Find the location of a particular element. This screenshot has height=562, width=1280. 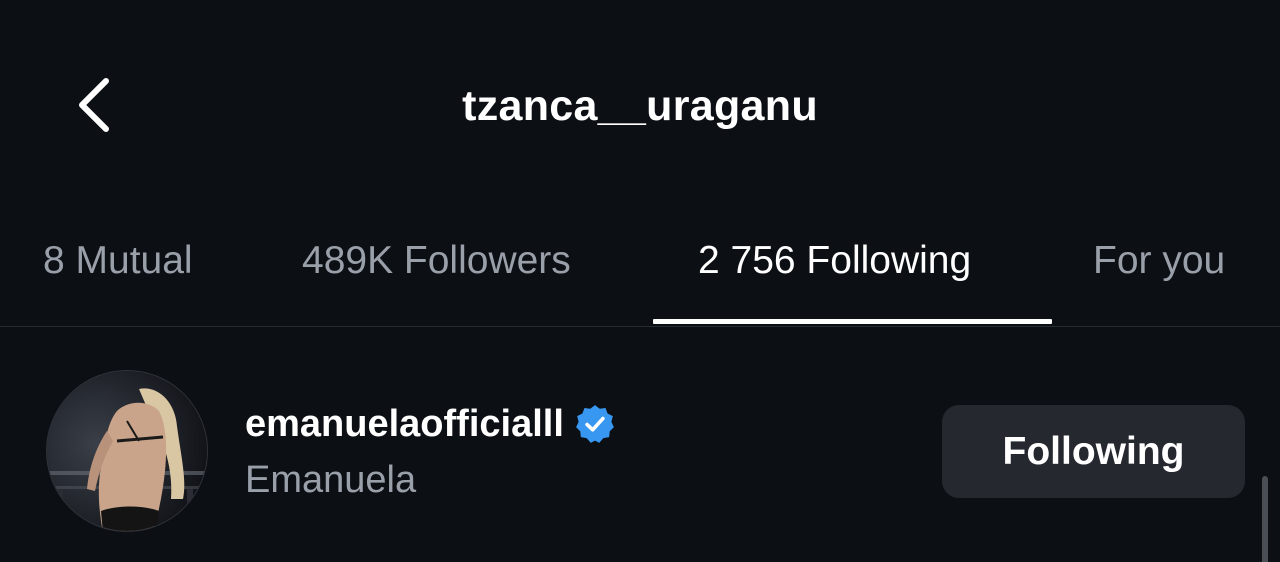

avatar-image is located at coordinates (127, 451).